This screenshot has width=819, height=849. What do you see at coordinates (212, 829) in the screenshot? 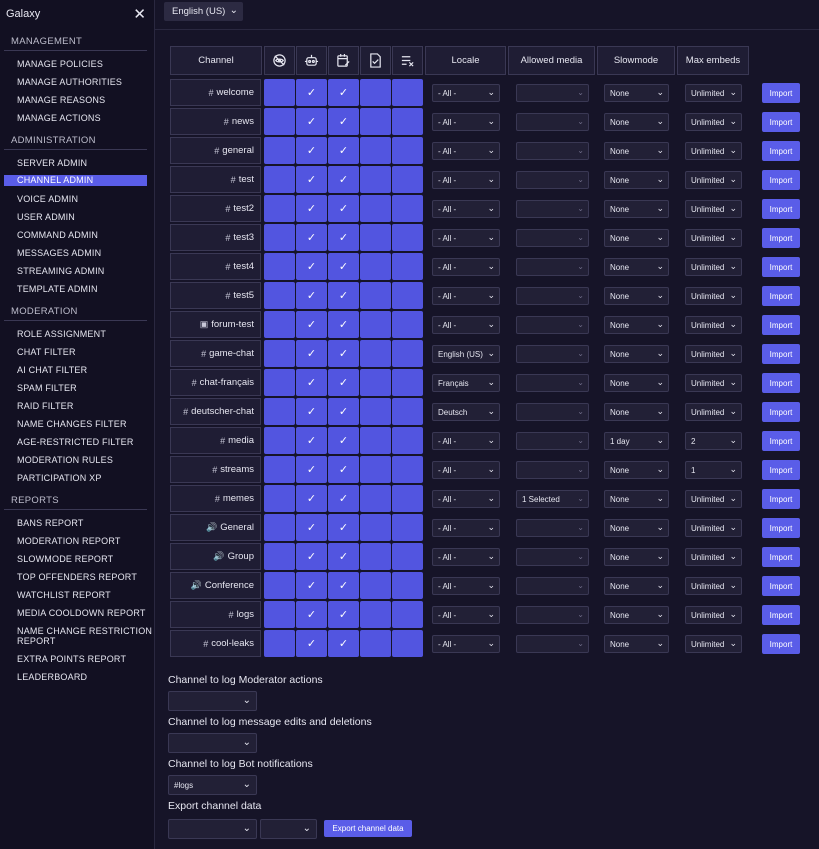
I see `export-channel-select: ⌄` at bounding box center [212, 829].